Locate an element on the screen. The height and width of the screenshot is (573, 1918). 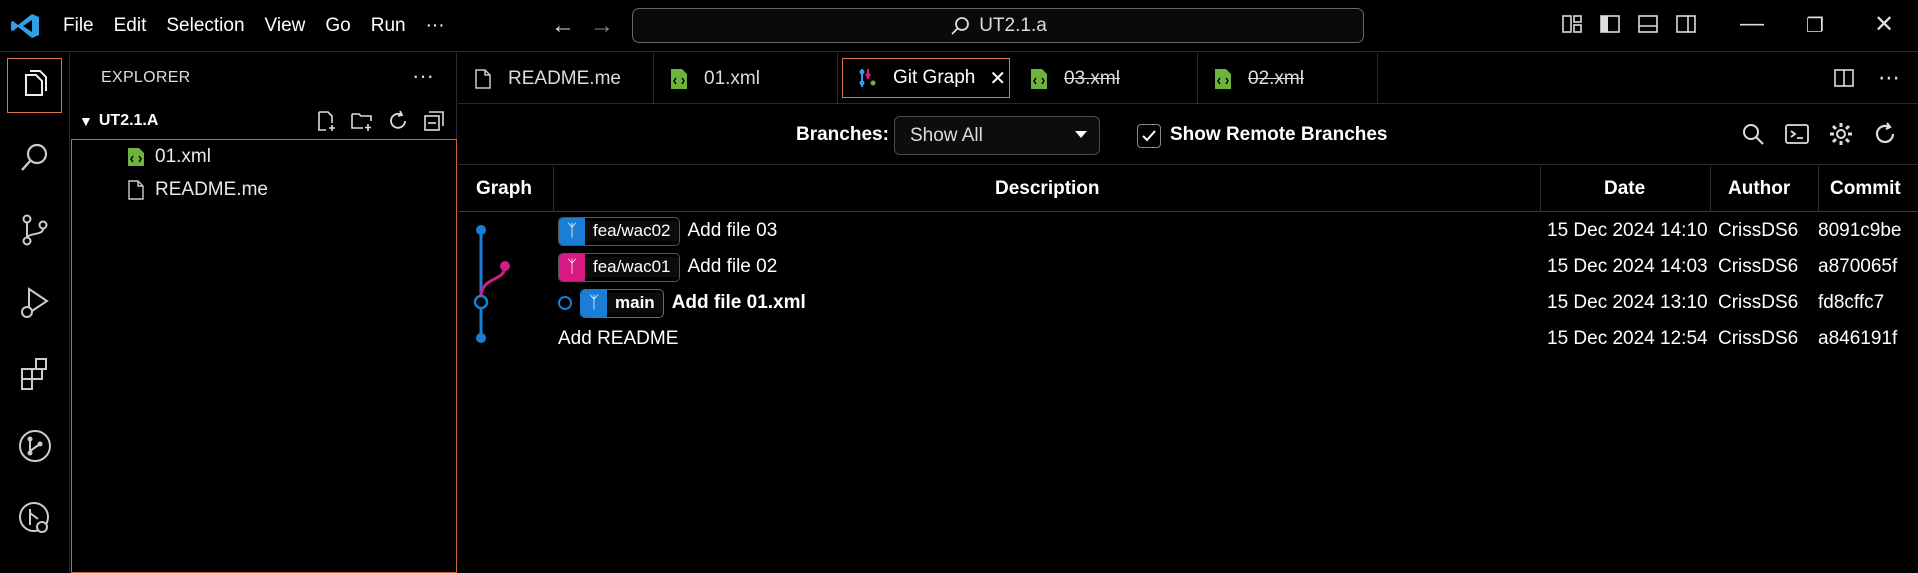
menu-edit: Edit is located at coordinates (130, 26).